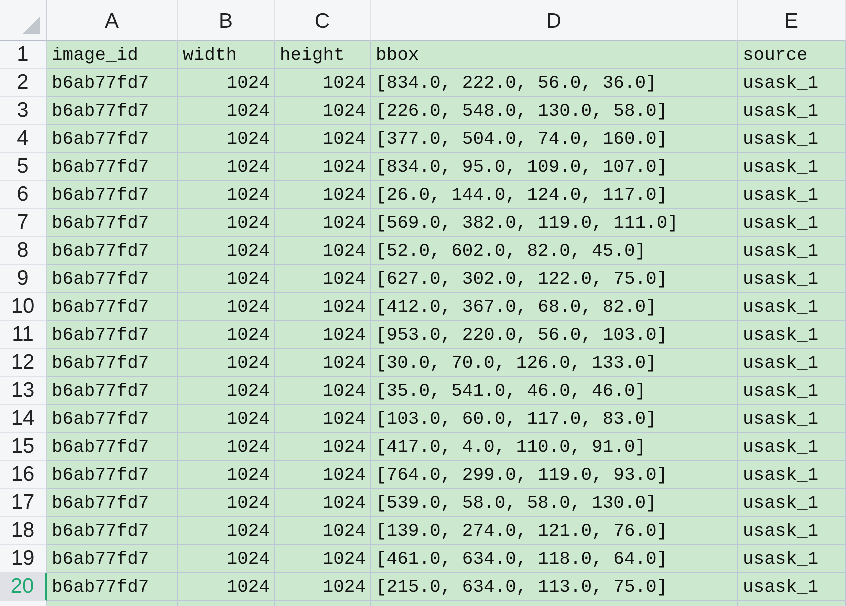  I want to click on table-cell: [215.0, 634.0, 113.0, 75.0], so click(554, 587).